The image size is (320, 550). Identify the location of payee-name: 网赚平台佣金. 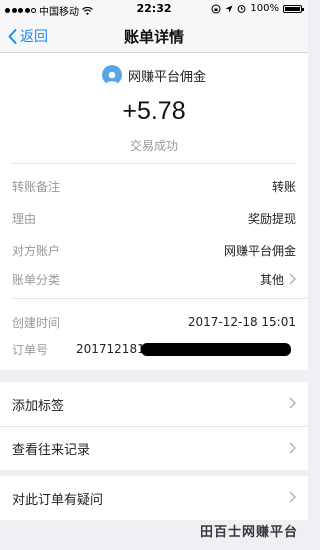
(166, 77).